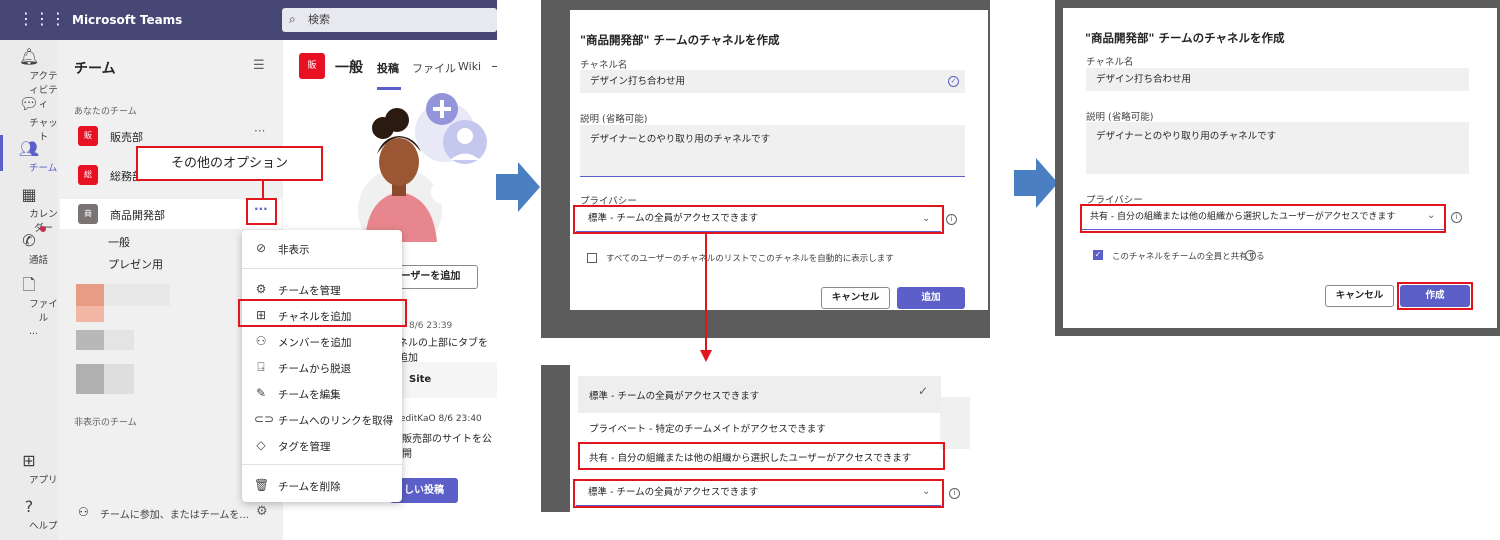 Image resolution: width=1500 pixels, height=540 pixels. What do you see at coordinates (931, 298) in the screenshot?
I see `add-button: 追加` at bounding box center [931, 298].